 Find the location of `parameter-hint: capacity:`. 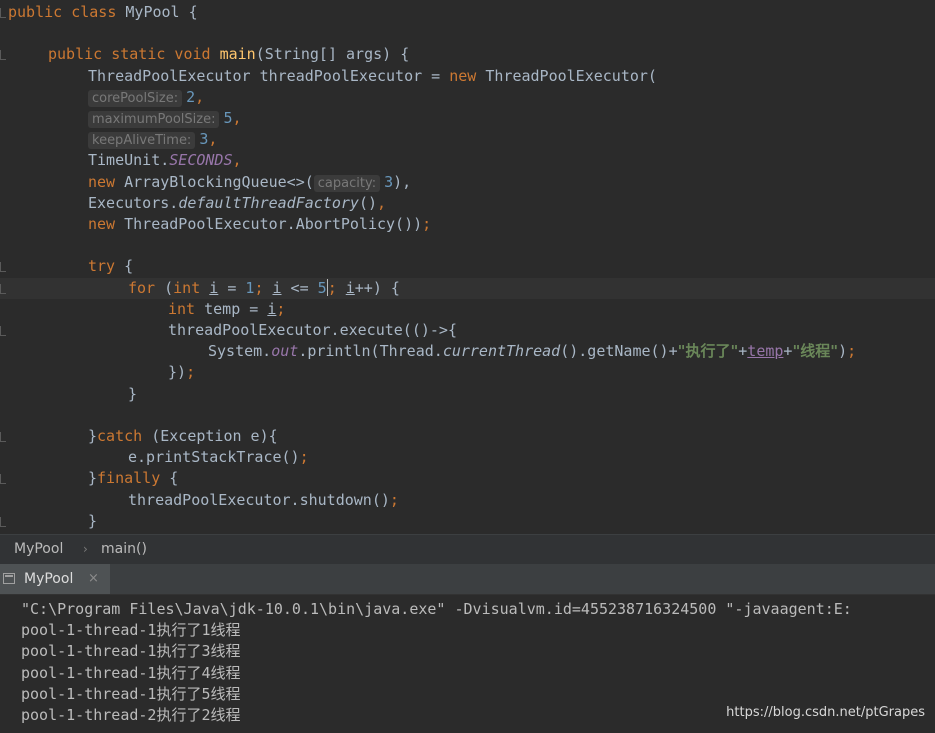

parameter-hint: capacity: is located at coordinates (347, 183).